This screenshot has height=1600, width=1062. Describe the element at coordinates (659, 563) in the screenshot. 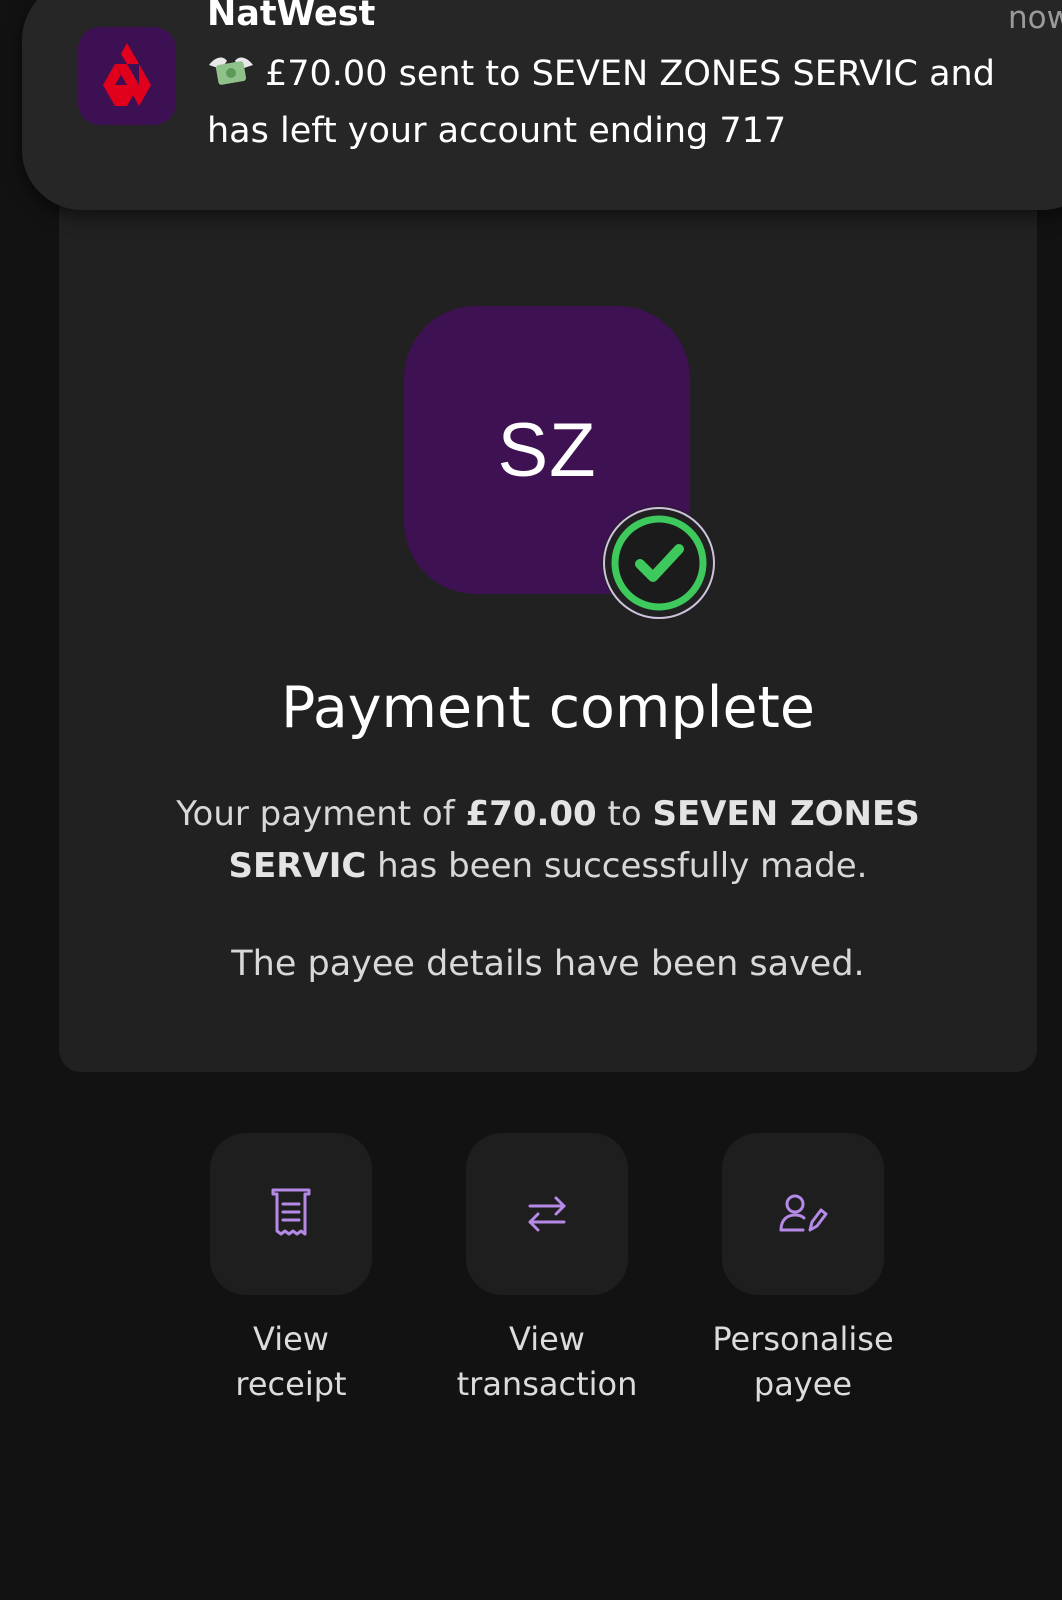

I see `check-circle-icon` at that location.